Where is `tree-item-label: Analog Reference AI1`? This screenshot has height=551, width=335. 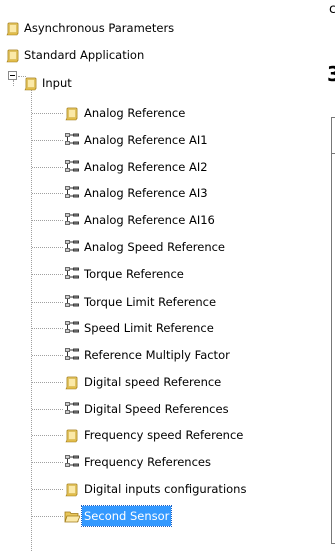 tree-item-label: Analog Reference AI1 is located at coordinates (146, 140).